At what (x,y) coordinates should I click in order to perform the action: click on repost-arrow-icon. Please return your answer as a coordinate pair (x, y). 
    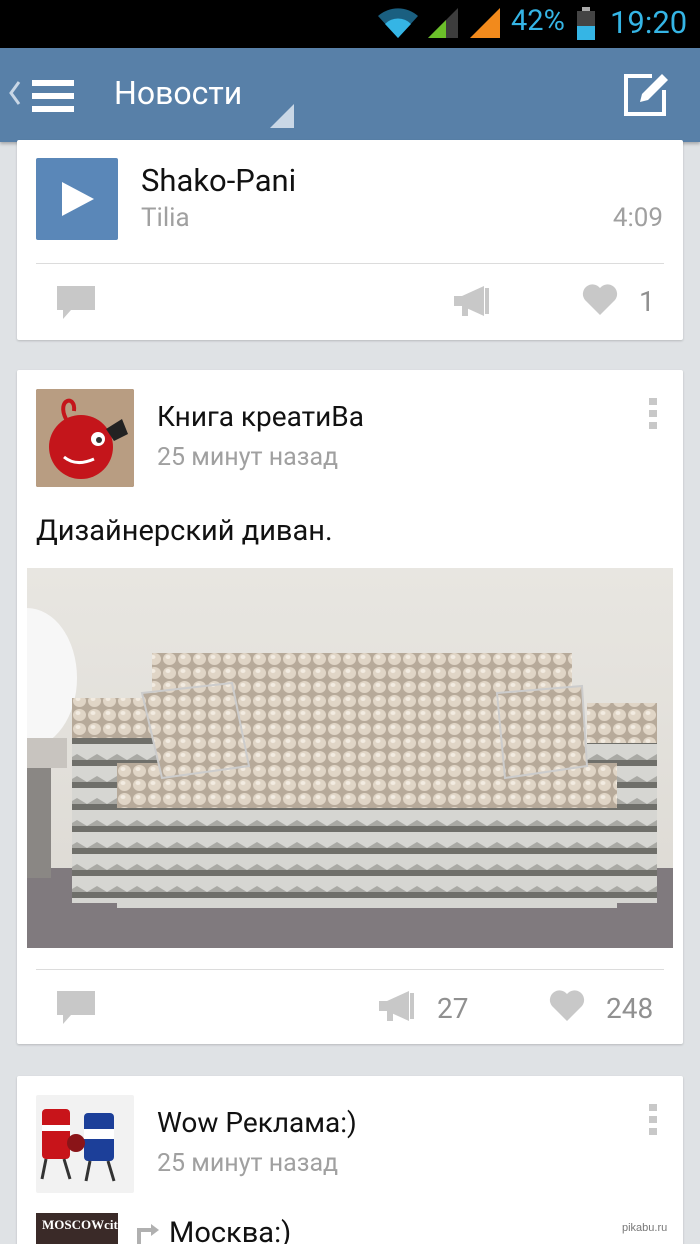
    Looking at the image, I should click on (148, 1233).